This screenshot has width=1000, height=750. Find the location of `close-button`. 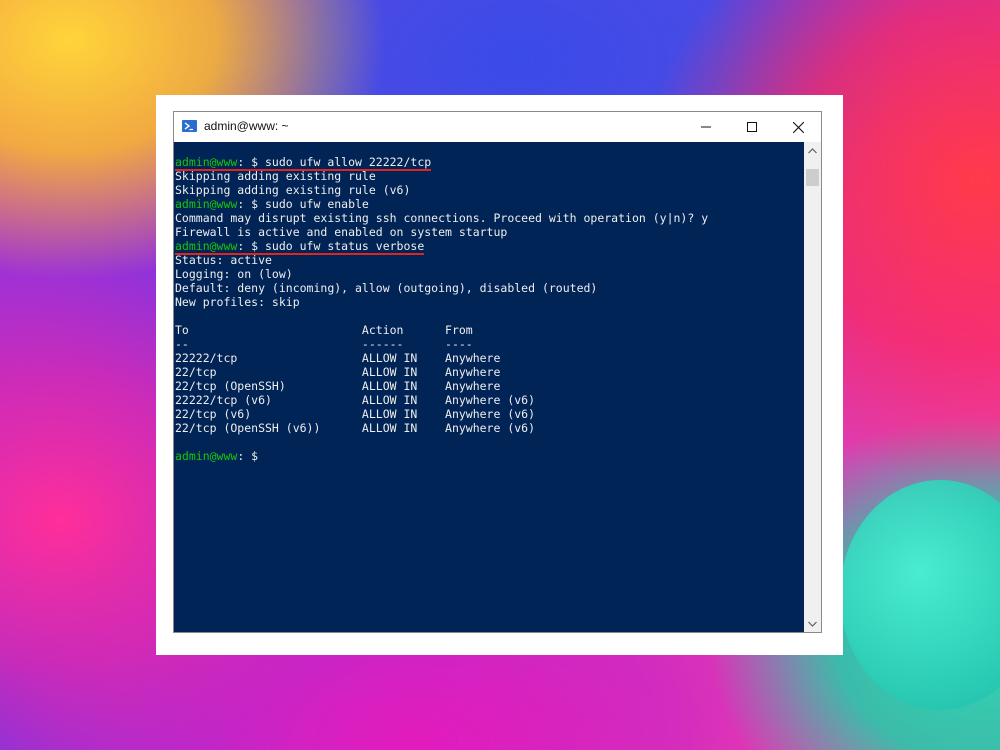

close-button is located at coordinates (798, 127).